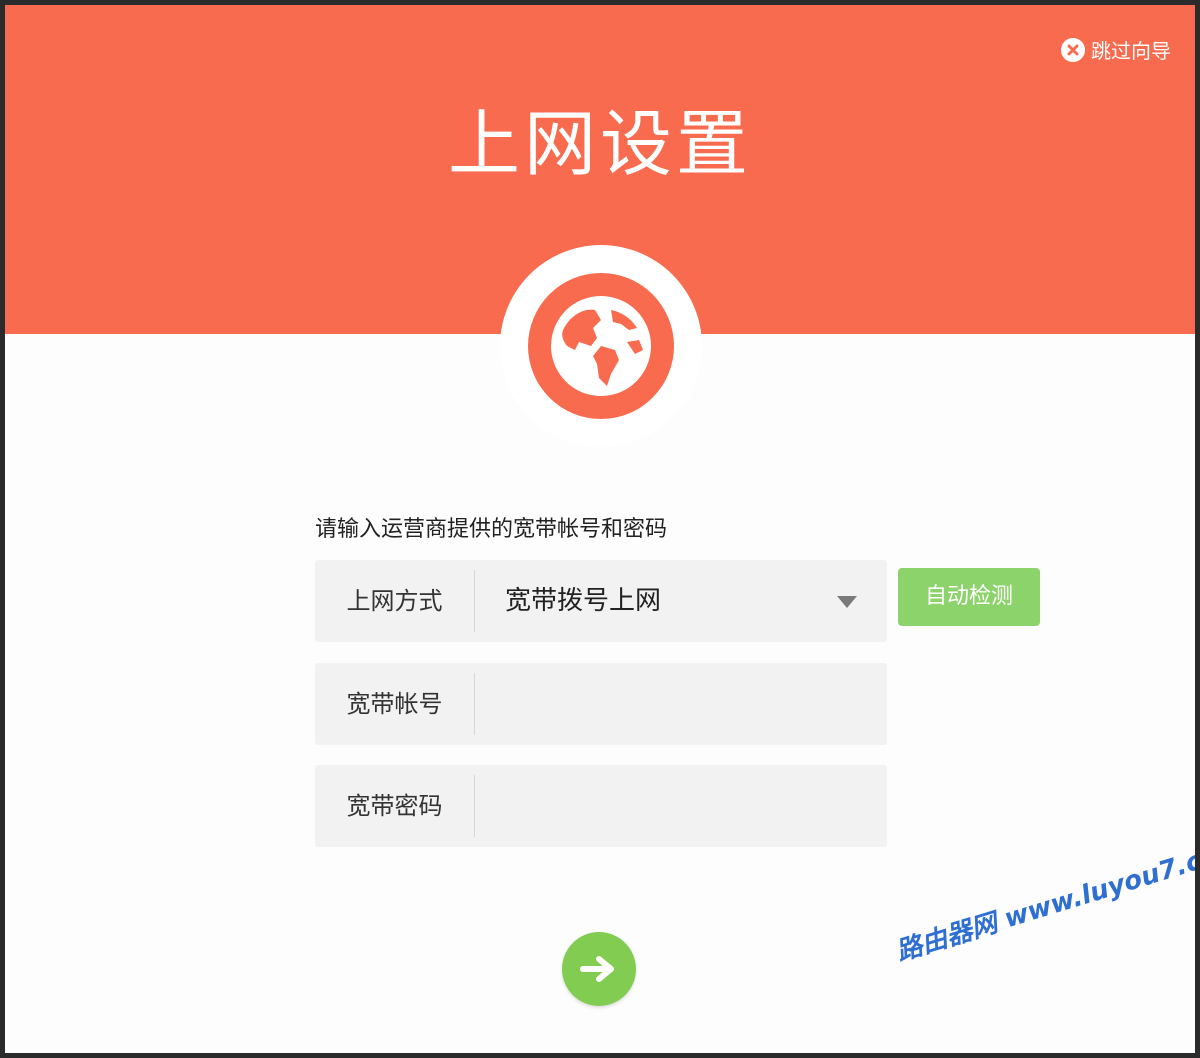  I want to click on next-button, so click(599, 969).